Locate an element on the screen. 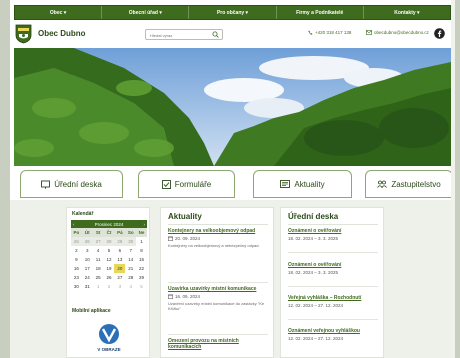 The height and width of the screenshot is (358, 460). calendar-day: 20 is located at coordinates (120, 268).